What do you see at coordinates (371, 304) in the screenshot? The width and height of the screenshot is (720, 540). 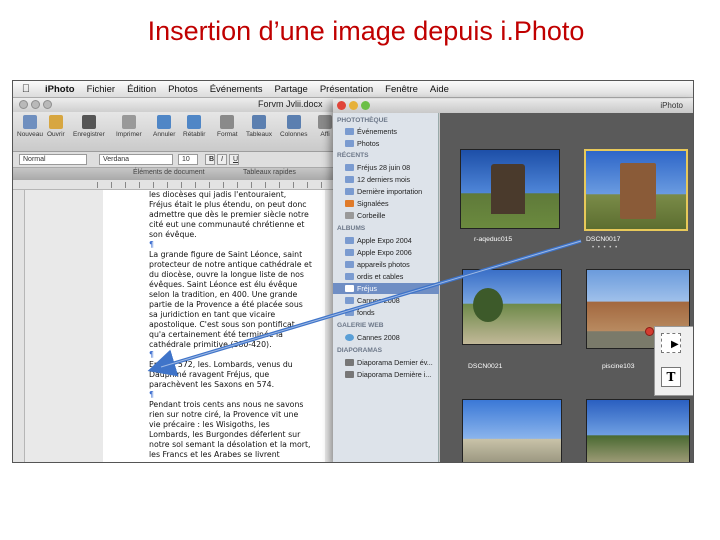 I see `drag-arrow-highlight` at bounding box center [371, 304].